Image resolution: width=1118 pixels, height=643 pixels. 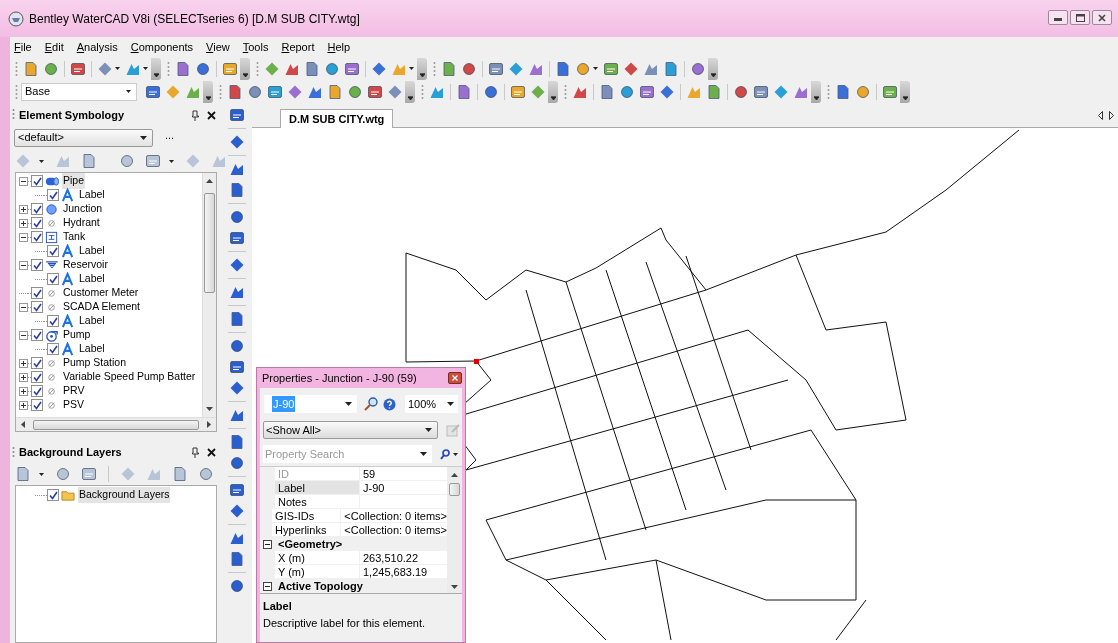 I want to click on property-name: X (m), so click(x=317, y=557).